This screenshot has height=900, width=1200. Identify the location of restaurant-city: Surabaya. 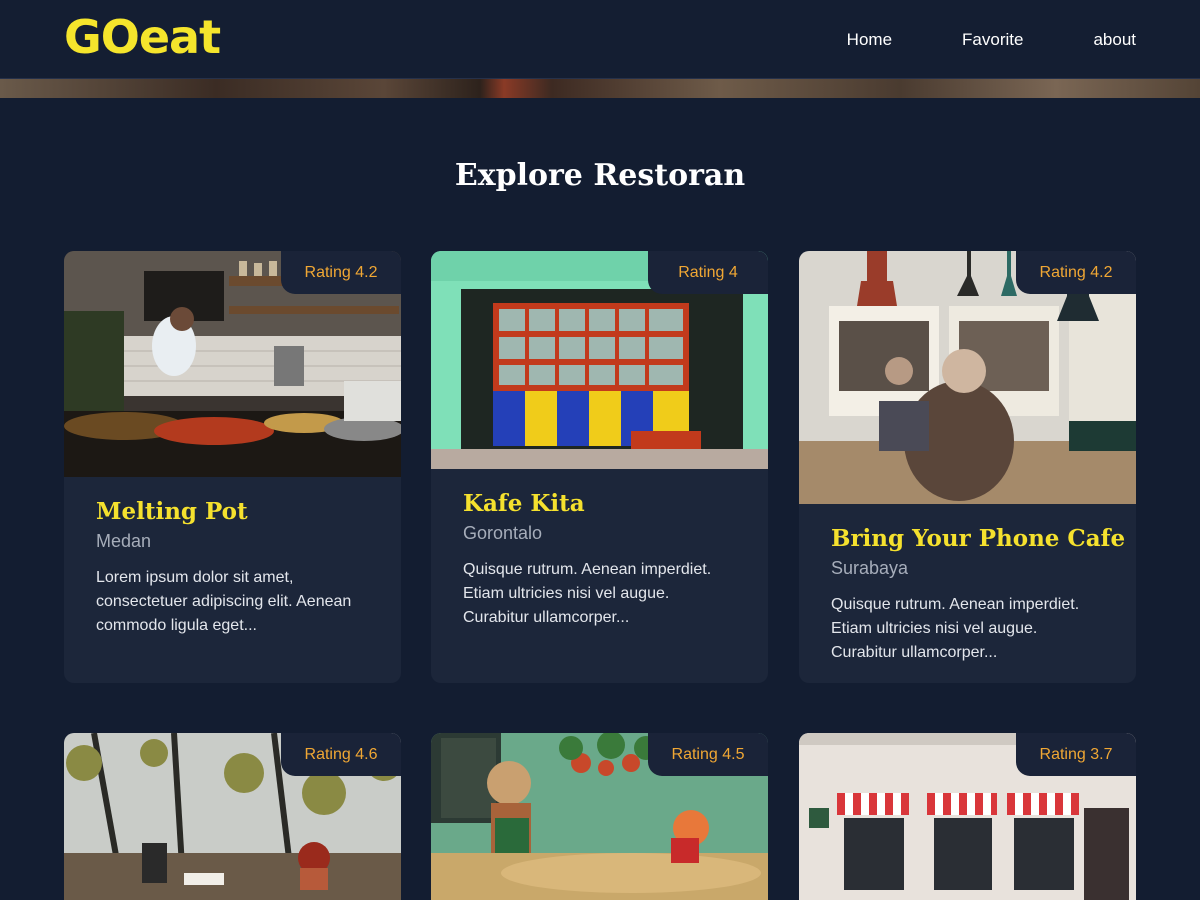
(870, 568).